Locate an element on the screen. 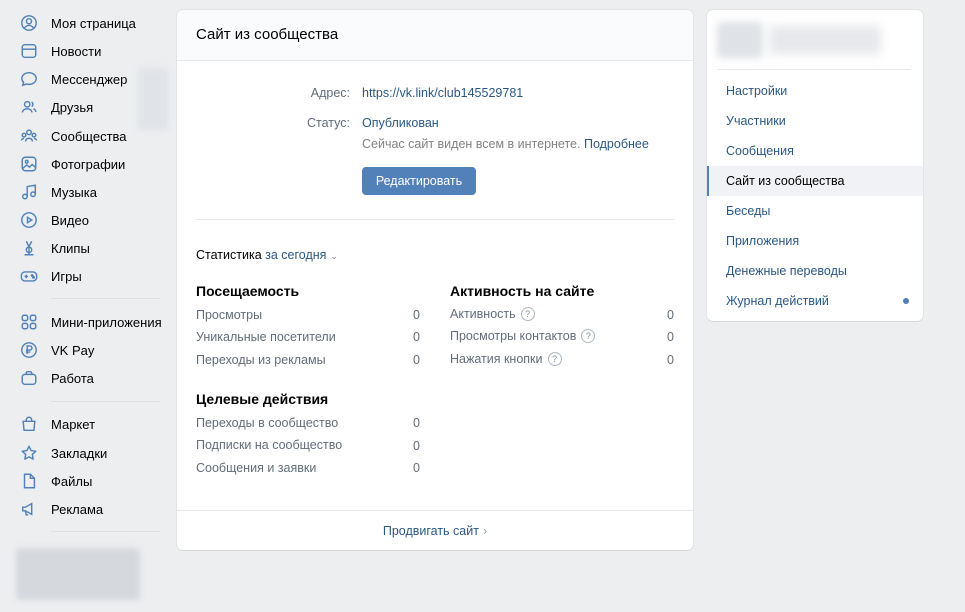  menu-item-members: Участники is located at coordinates (815, 121).